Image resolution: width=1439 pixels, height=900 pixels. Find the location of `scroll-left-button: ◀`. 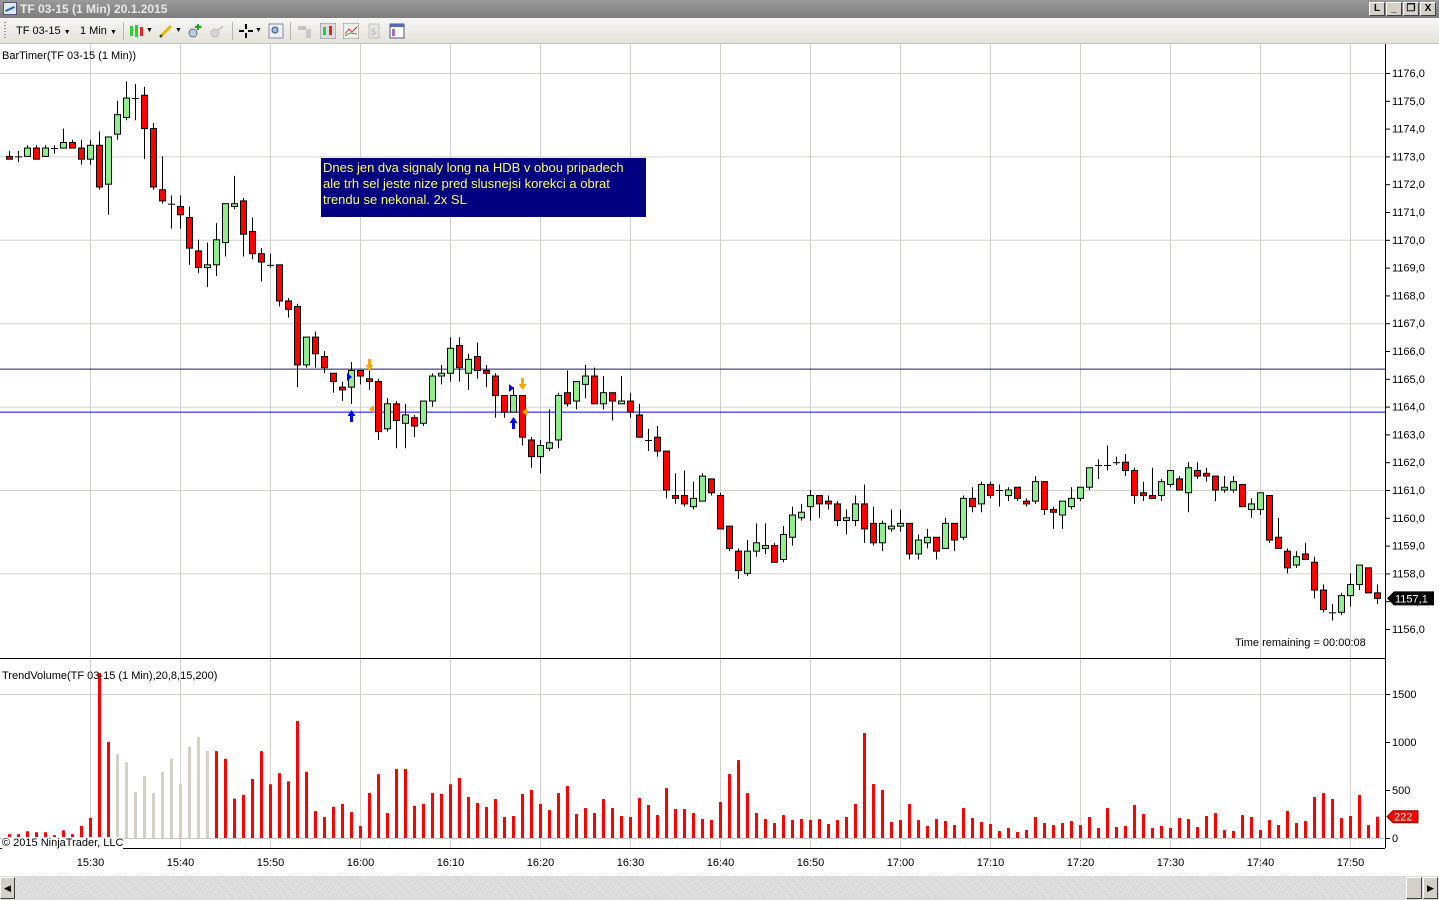

scroll-left-button: ◀ is located at coordinates (7, 888).